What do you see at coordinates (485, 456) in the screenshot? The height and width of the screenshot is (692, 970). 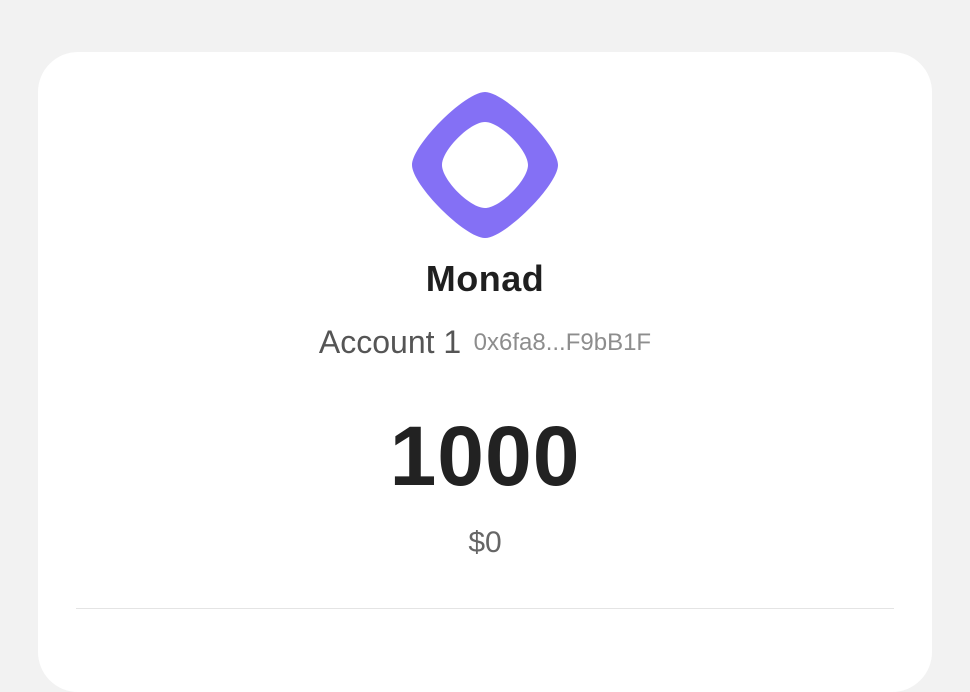 I see `token-balance: 1000` at bounding box center [485, 456].